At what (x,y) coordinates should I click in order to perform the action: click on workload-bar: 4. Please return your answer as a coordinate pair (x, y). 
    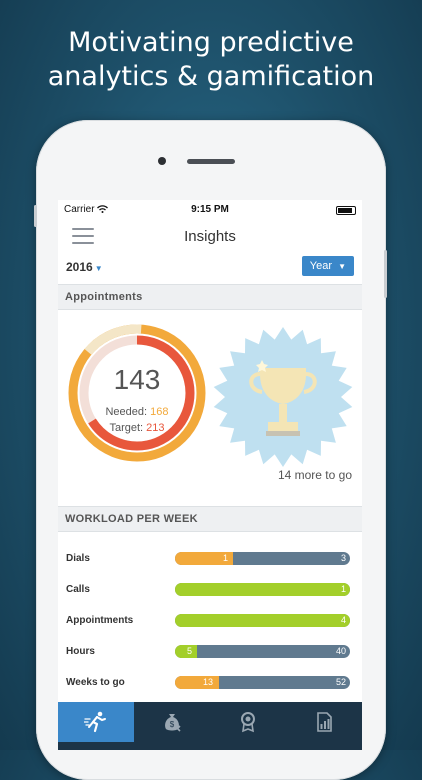
    Looking at the image, I should click on (262, 620).